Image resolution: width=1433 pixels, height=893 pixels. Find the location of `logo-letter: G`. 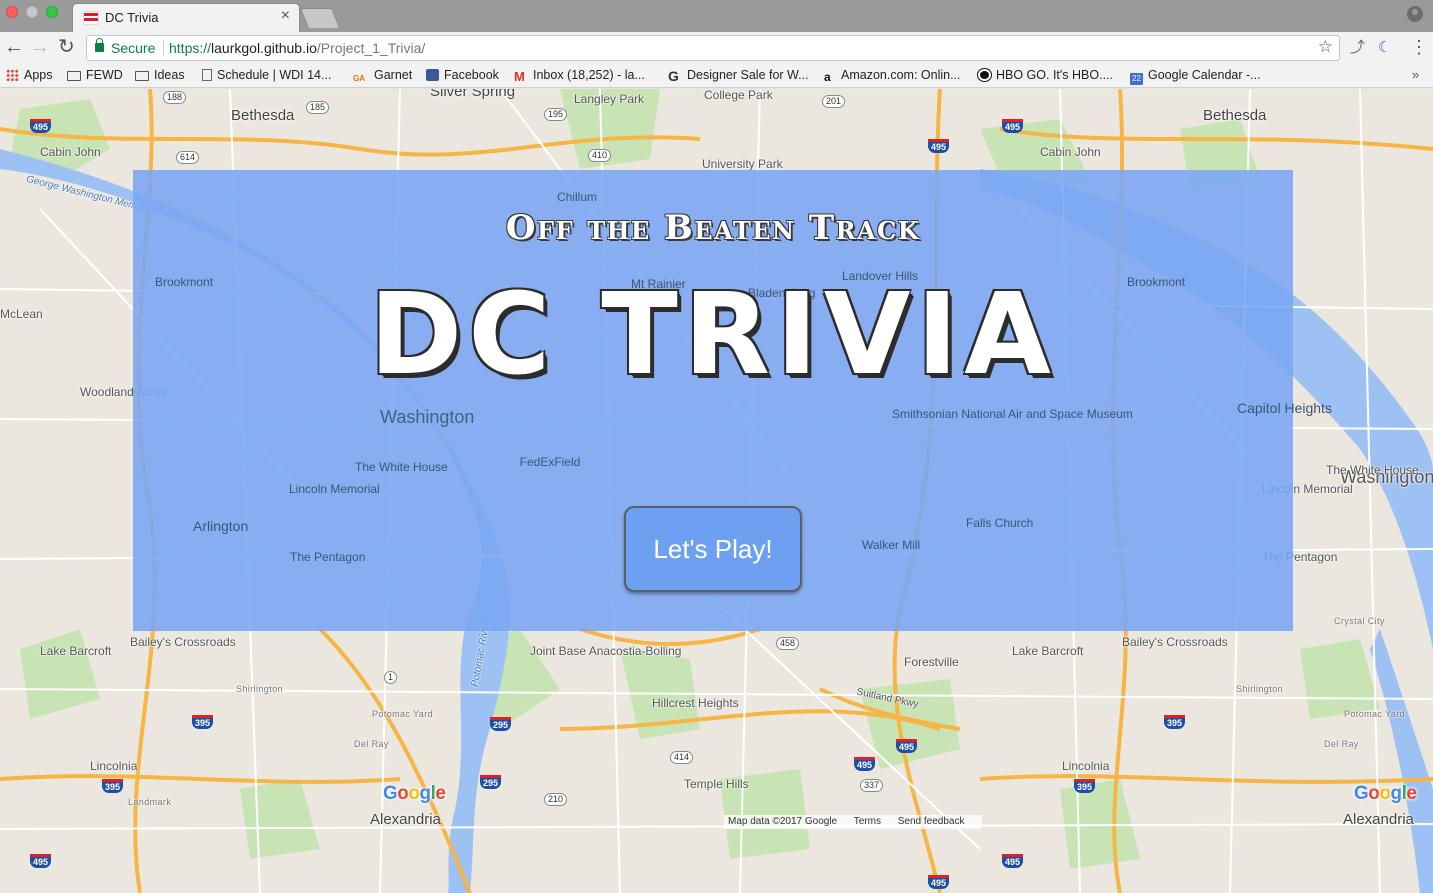

logo-letter: G is located at coordinates (390, 793).